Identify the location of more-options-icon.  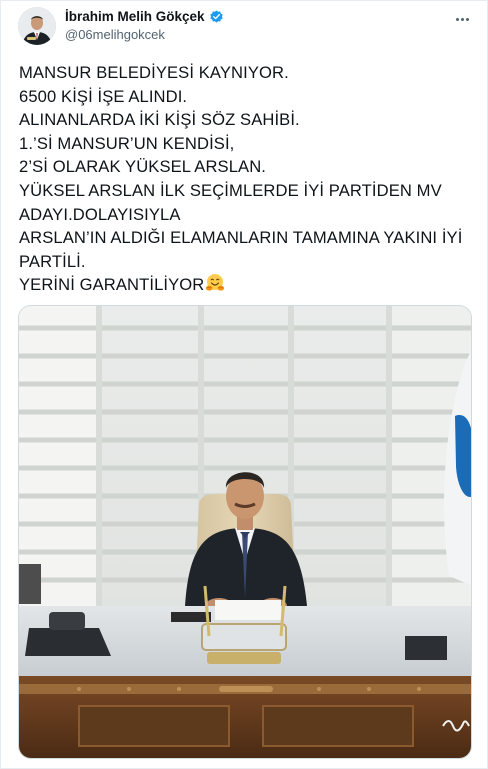
(462, 19).